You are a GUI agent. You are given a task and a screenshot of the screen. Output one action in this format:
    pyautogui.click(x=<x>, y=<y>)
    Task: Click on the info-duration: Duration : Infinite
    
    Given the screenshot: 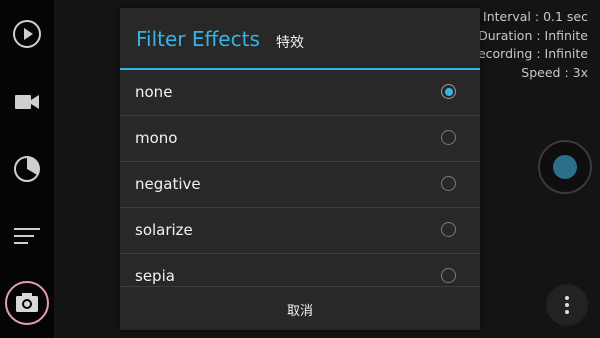 What is the action you would take?
    pyautogui.click(x=533, y=35)
    